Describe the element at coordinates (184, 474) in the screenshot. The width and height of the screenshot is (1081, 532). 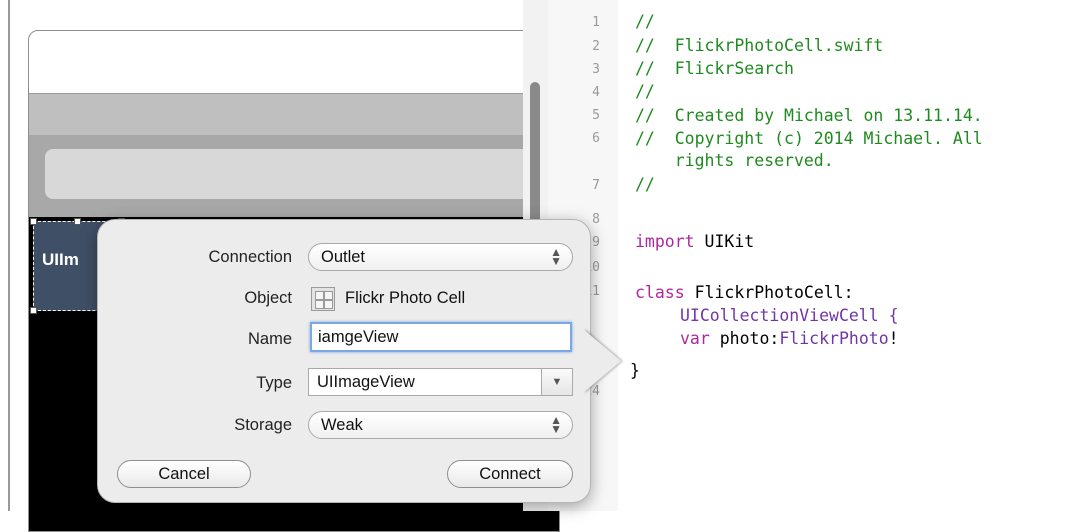
I see `cancel-button: Cancel` at that location.